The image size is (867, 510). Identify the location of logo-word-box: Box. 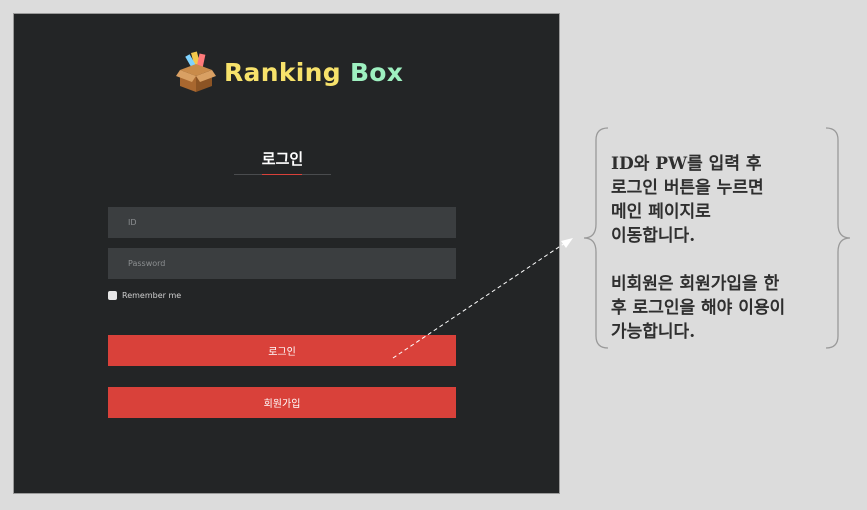
(376, 72).